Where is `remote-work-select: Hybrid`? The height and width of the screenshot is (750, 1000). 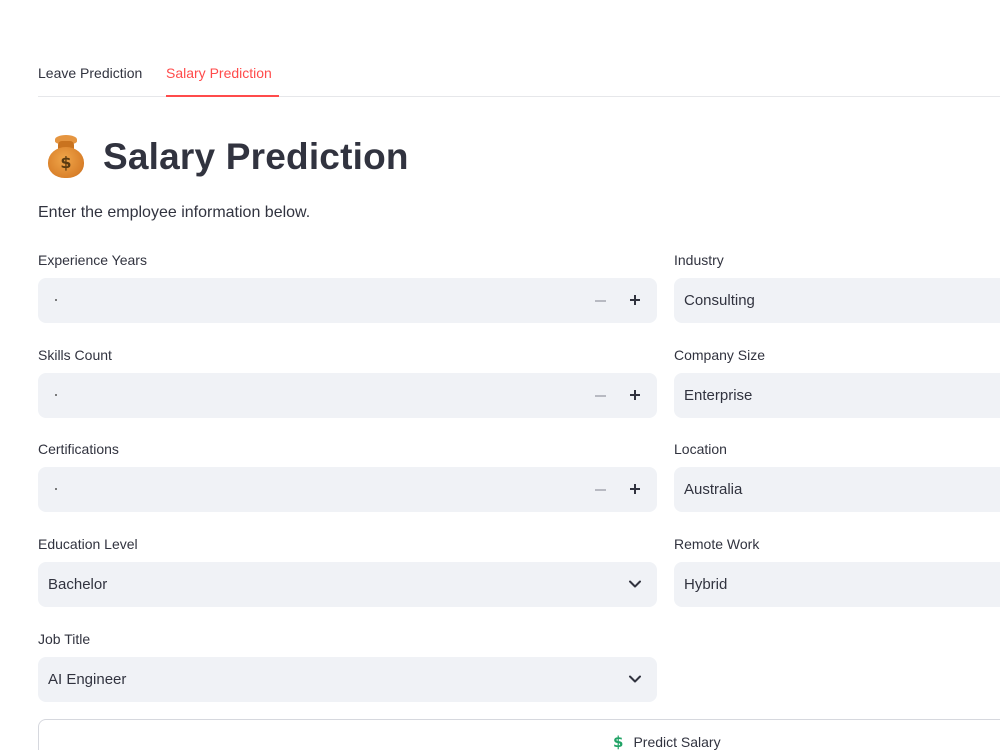 remote-work-select: Hybrid is located at coordinates (837, 584).